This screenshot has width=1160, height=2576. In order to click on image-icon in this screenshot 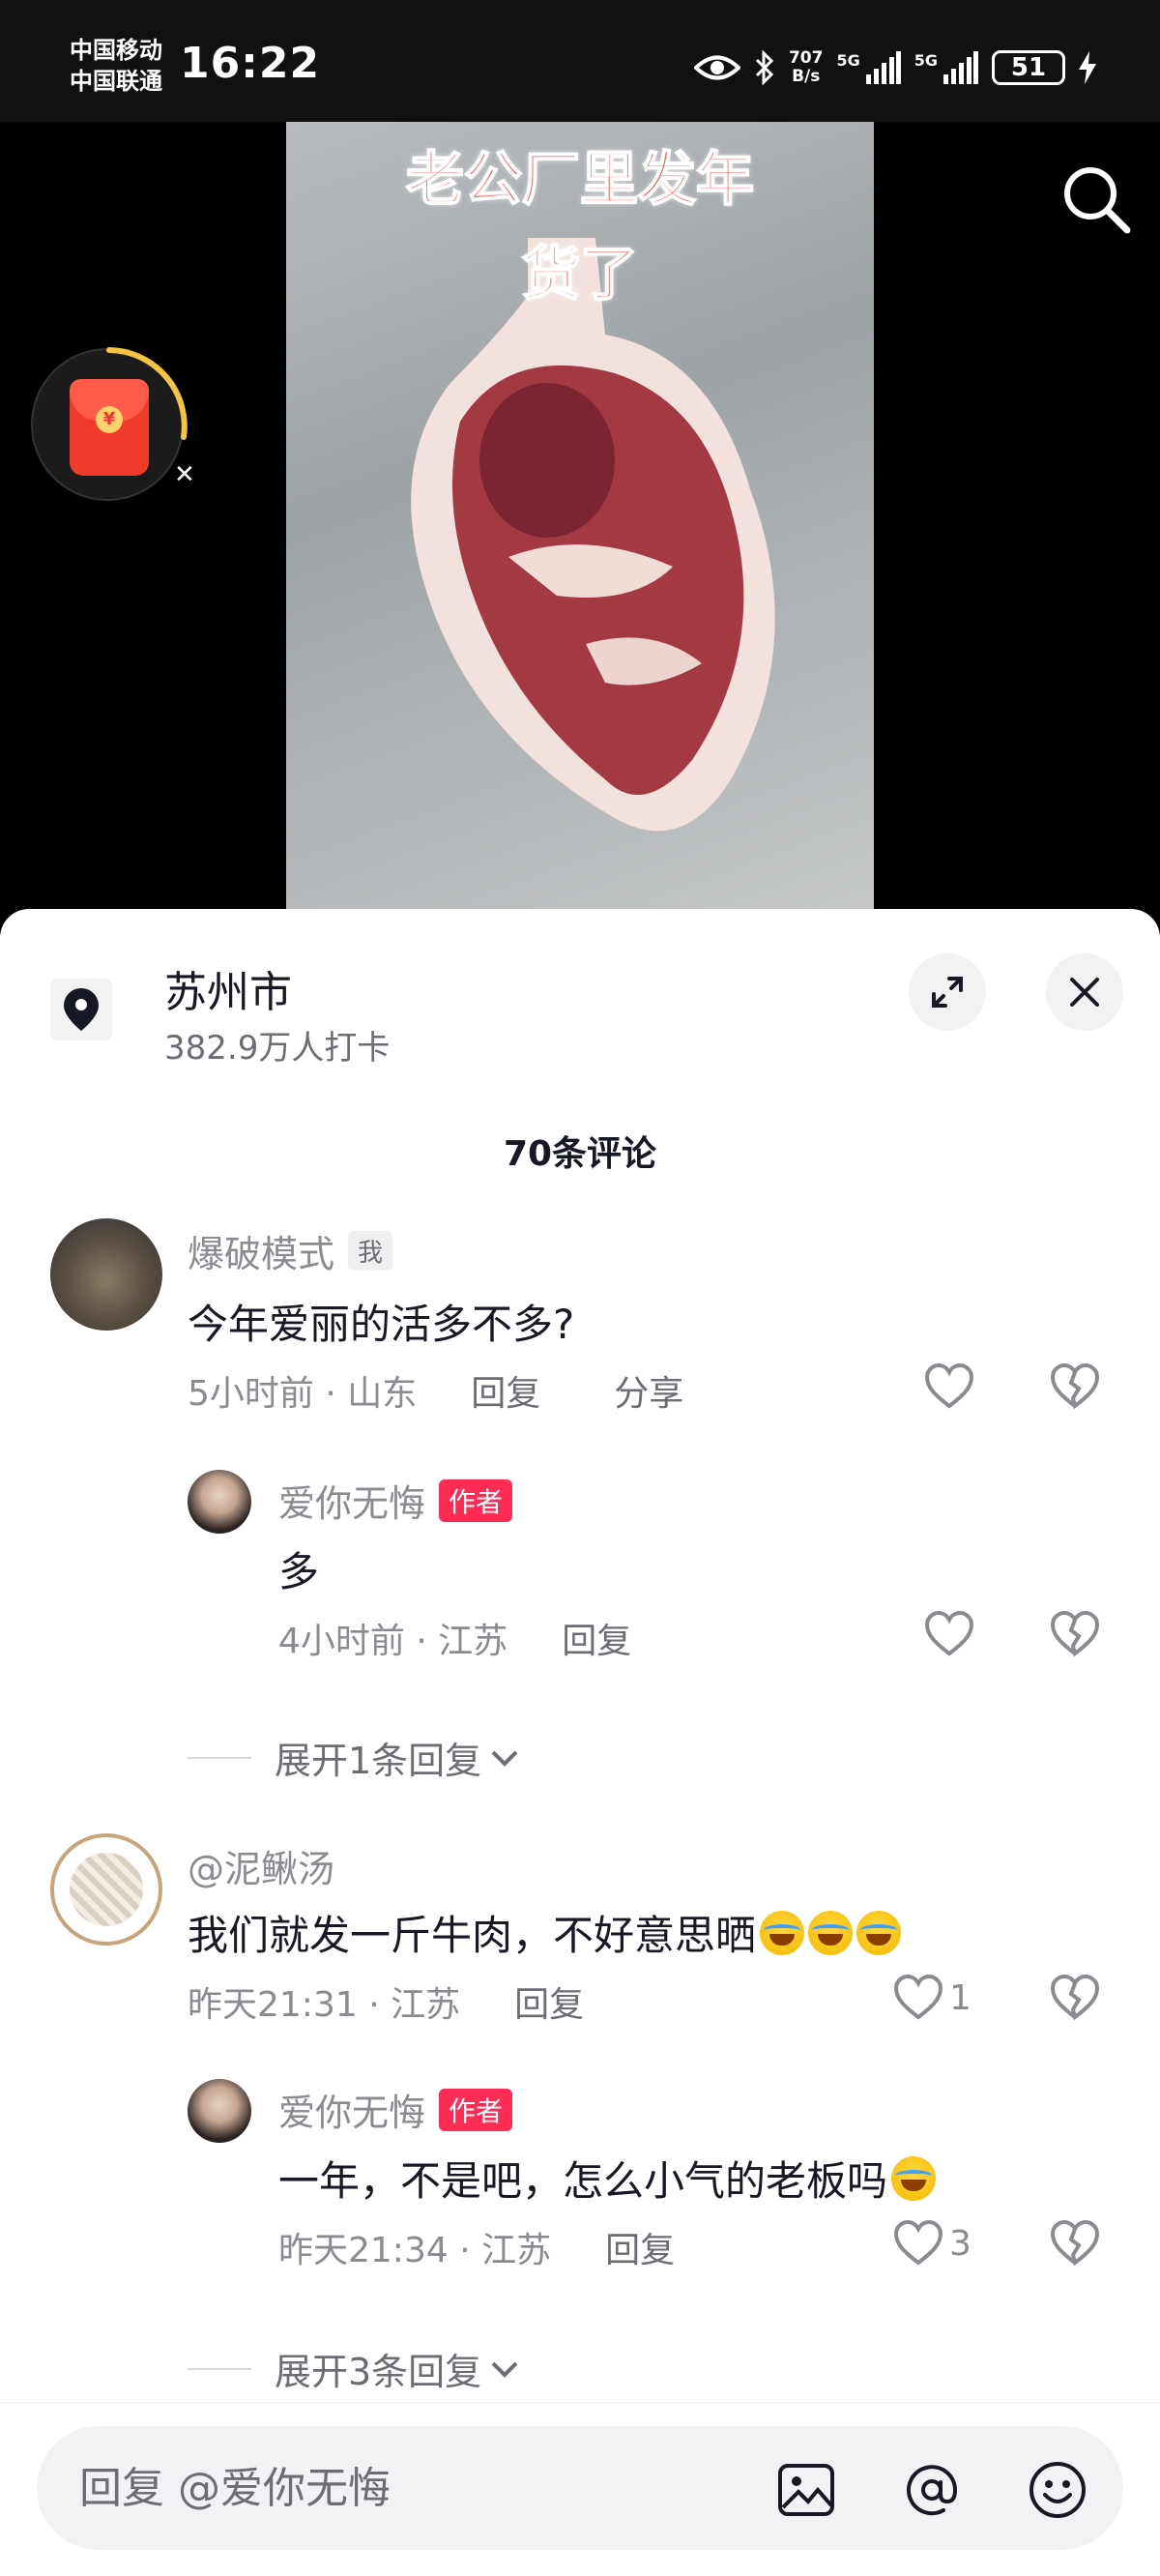, I will do `click(806, 2490)`.